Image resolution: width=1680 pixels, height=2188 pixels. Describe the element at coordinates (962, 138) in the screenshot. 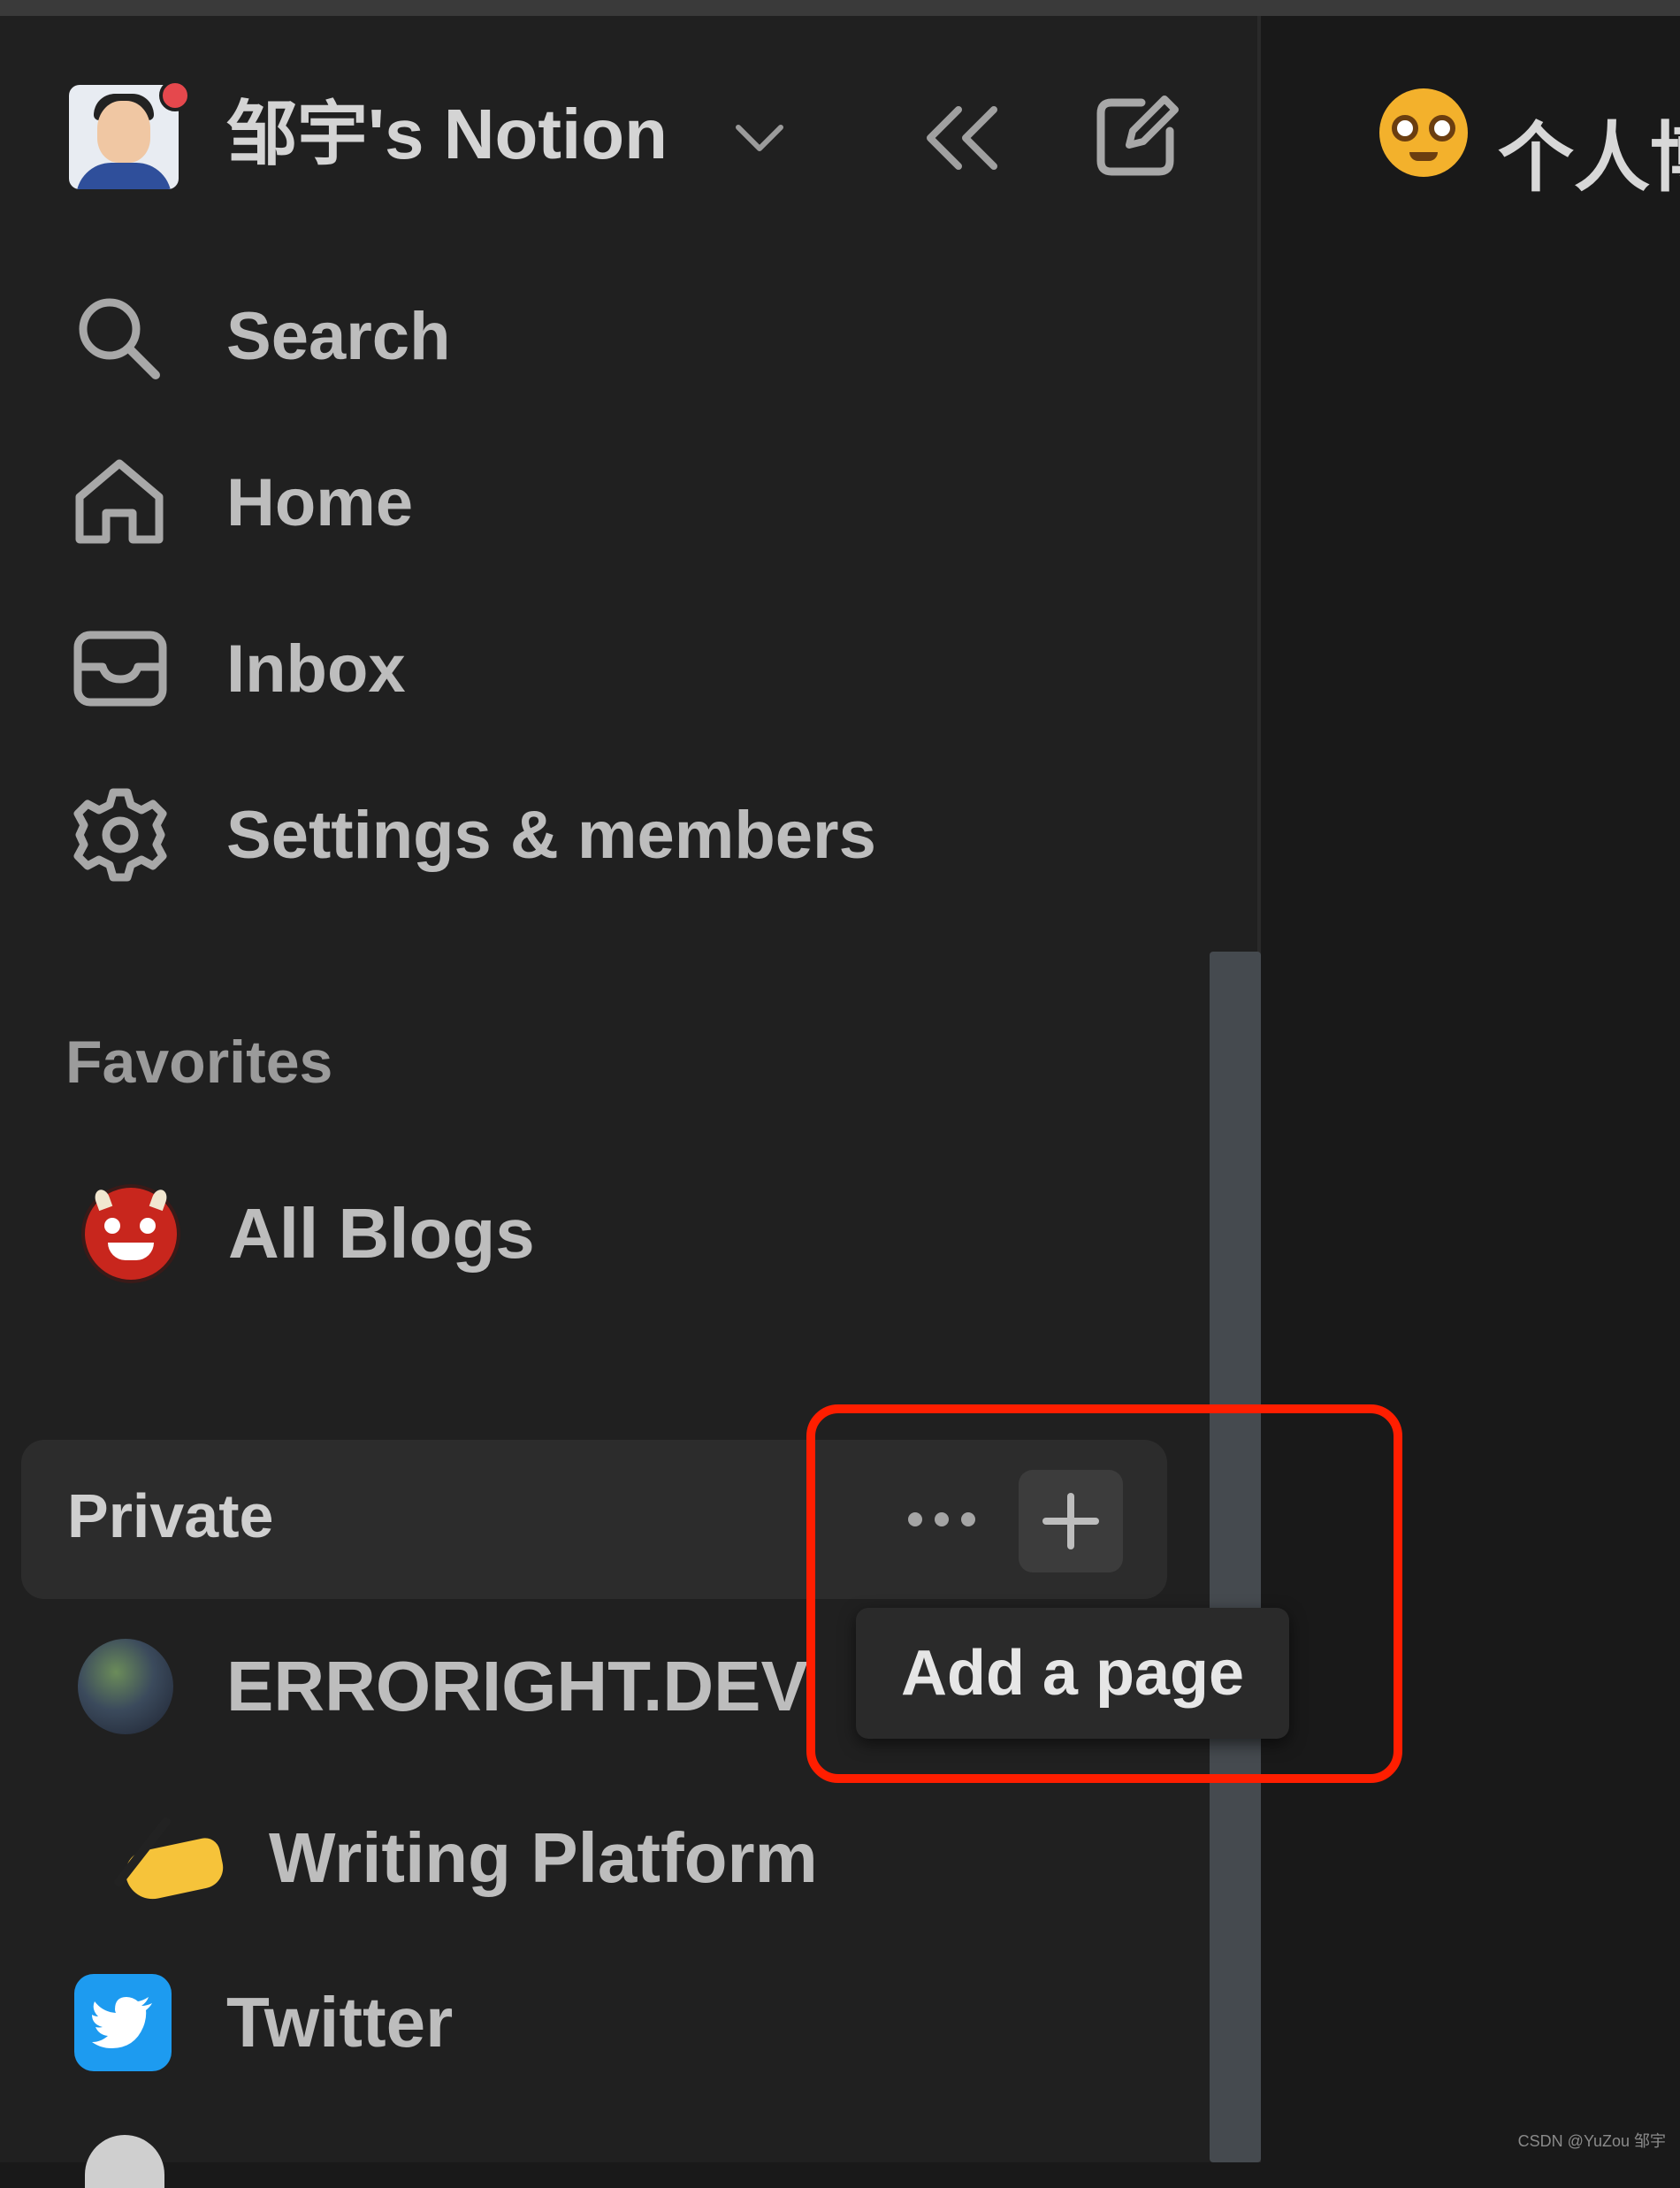

I see `double-chevron-left-icon` at that location.